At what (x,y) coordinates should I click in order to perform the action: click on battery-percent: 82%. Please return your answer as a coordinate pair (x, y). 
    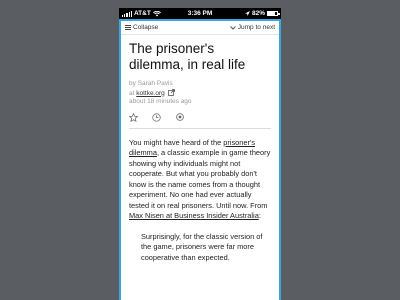
    Looking at the image, I should click on (258, 13).